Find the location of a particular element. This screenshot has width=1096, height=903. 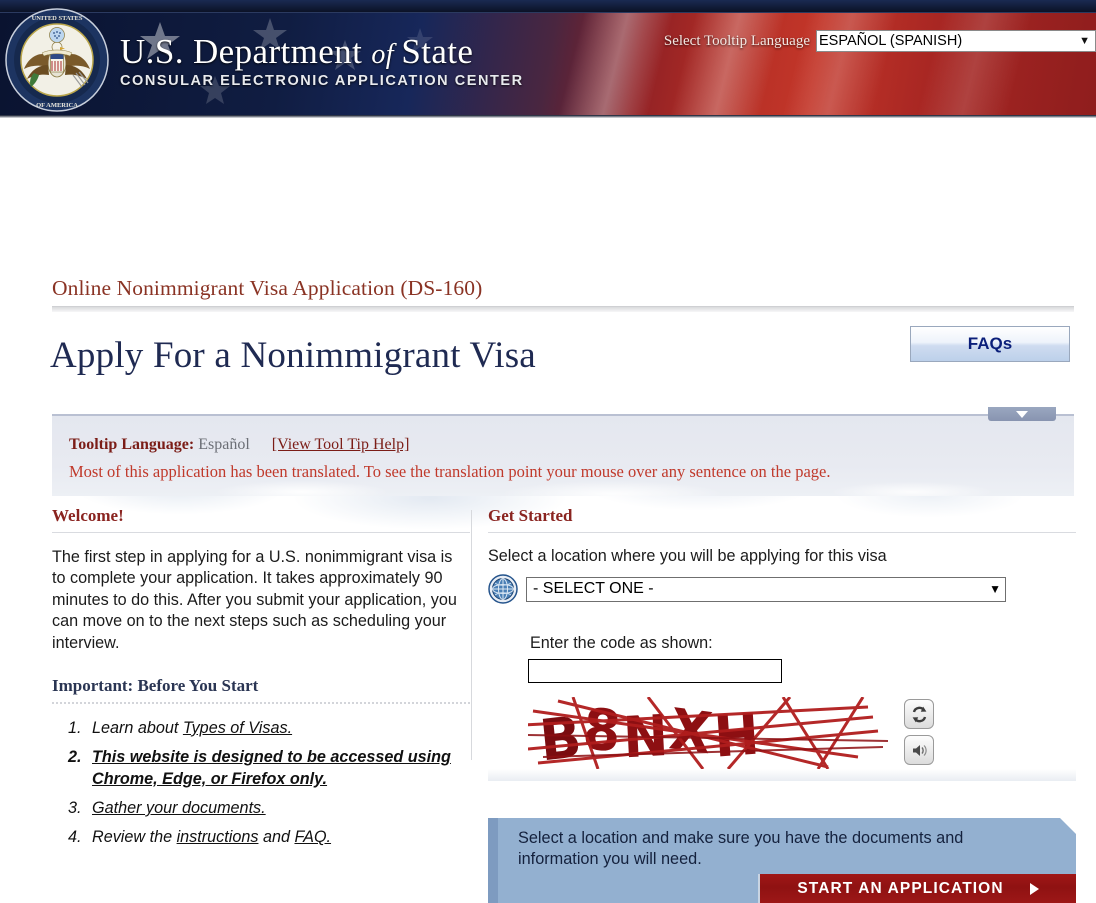

tooltip-language-label: Select Tooltip Language is located at coordinates (736, 40).